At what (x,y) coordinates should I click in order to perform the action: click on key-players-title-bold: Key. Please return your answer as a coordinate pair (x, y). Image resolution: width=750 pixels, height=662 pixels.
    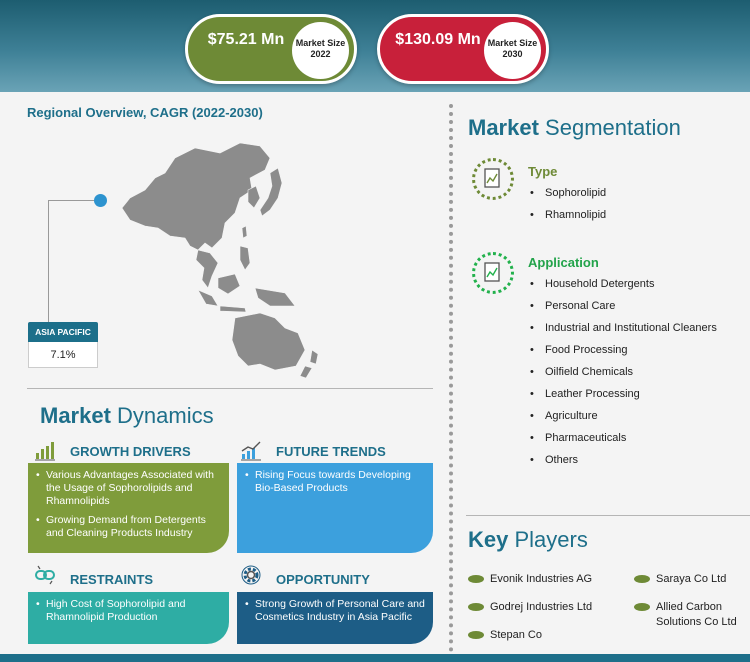
    Looking at the image, I should click on (488, 539).